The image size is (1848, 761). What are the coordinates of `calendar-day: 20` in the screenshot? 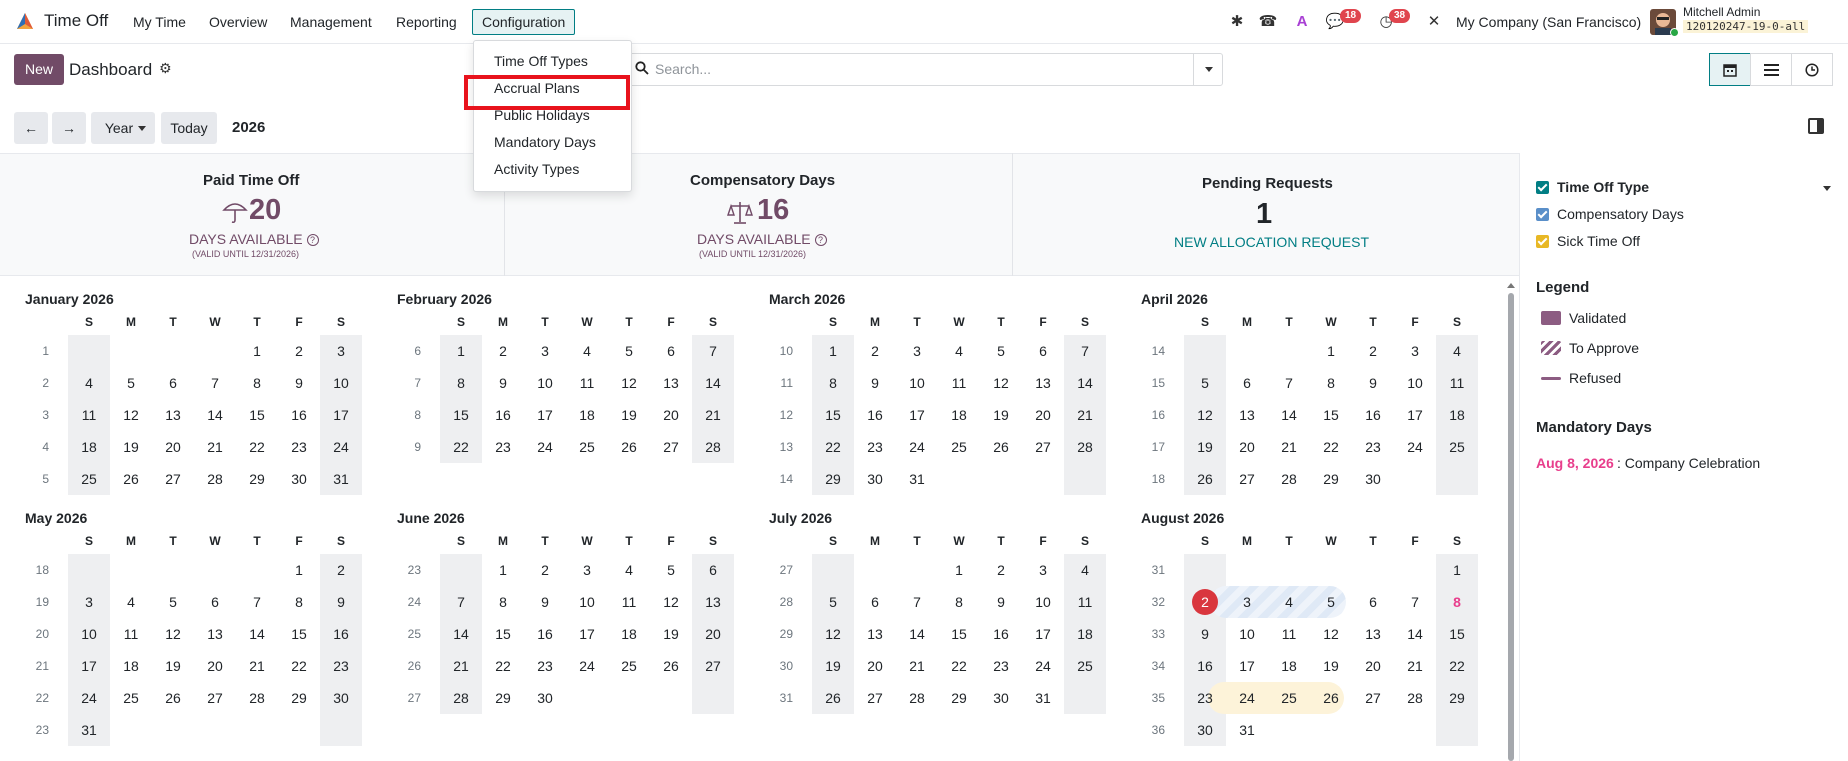 It's located at (875, 666).